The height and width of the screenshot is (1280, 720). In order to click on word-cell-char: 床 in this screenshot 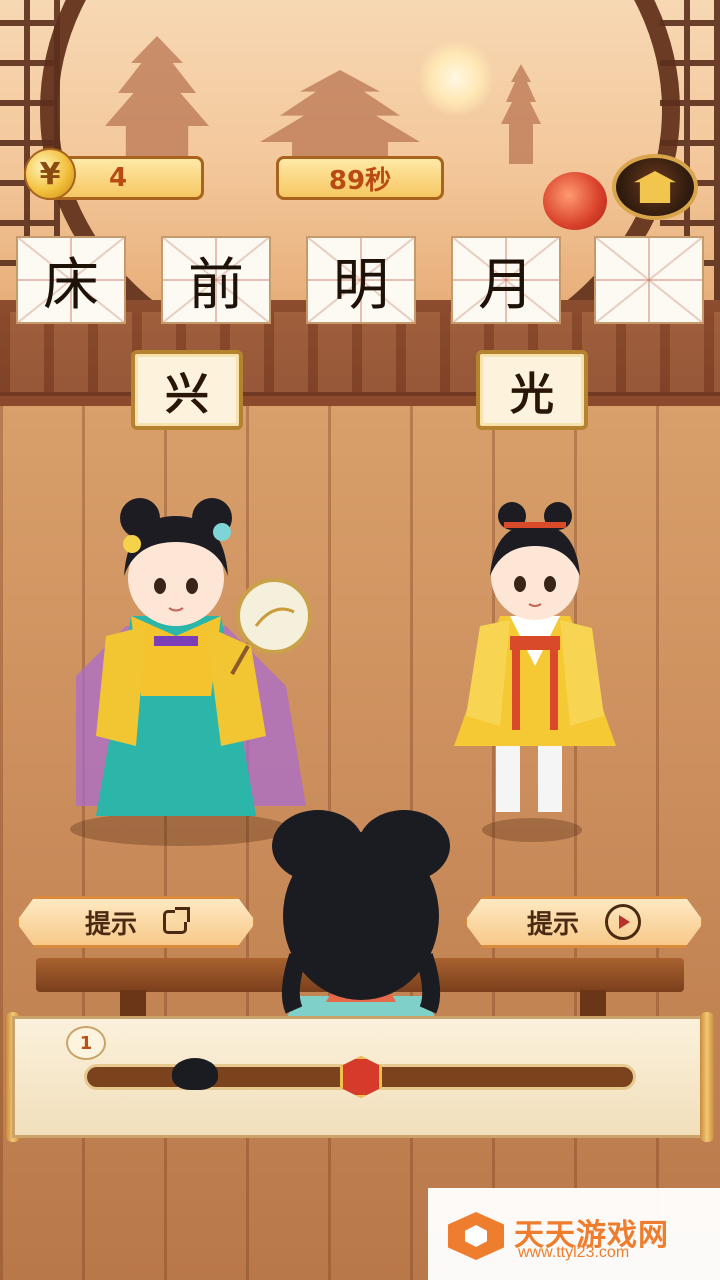, I will do `click(71, 285)`.